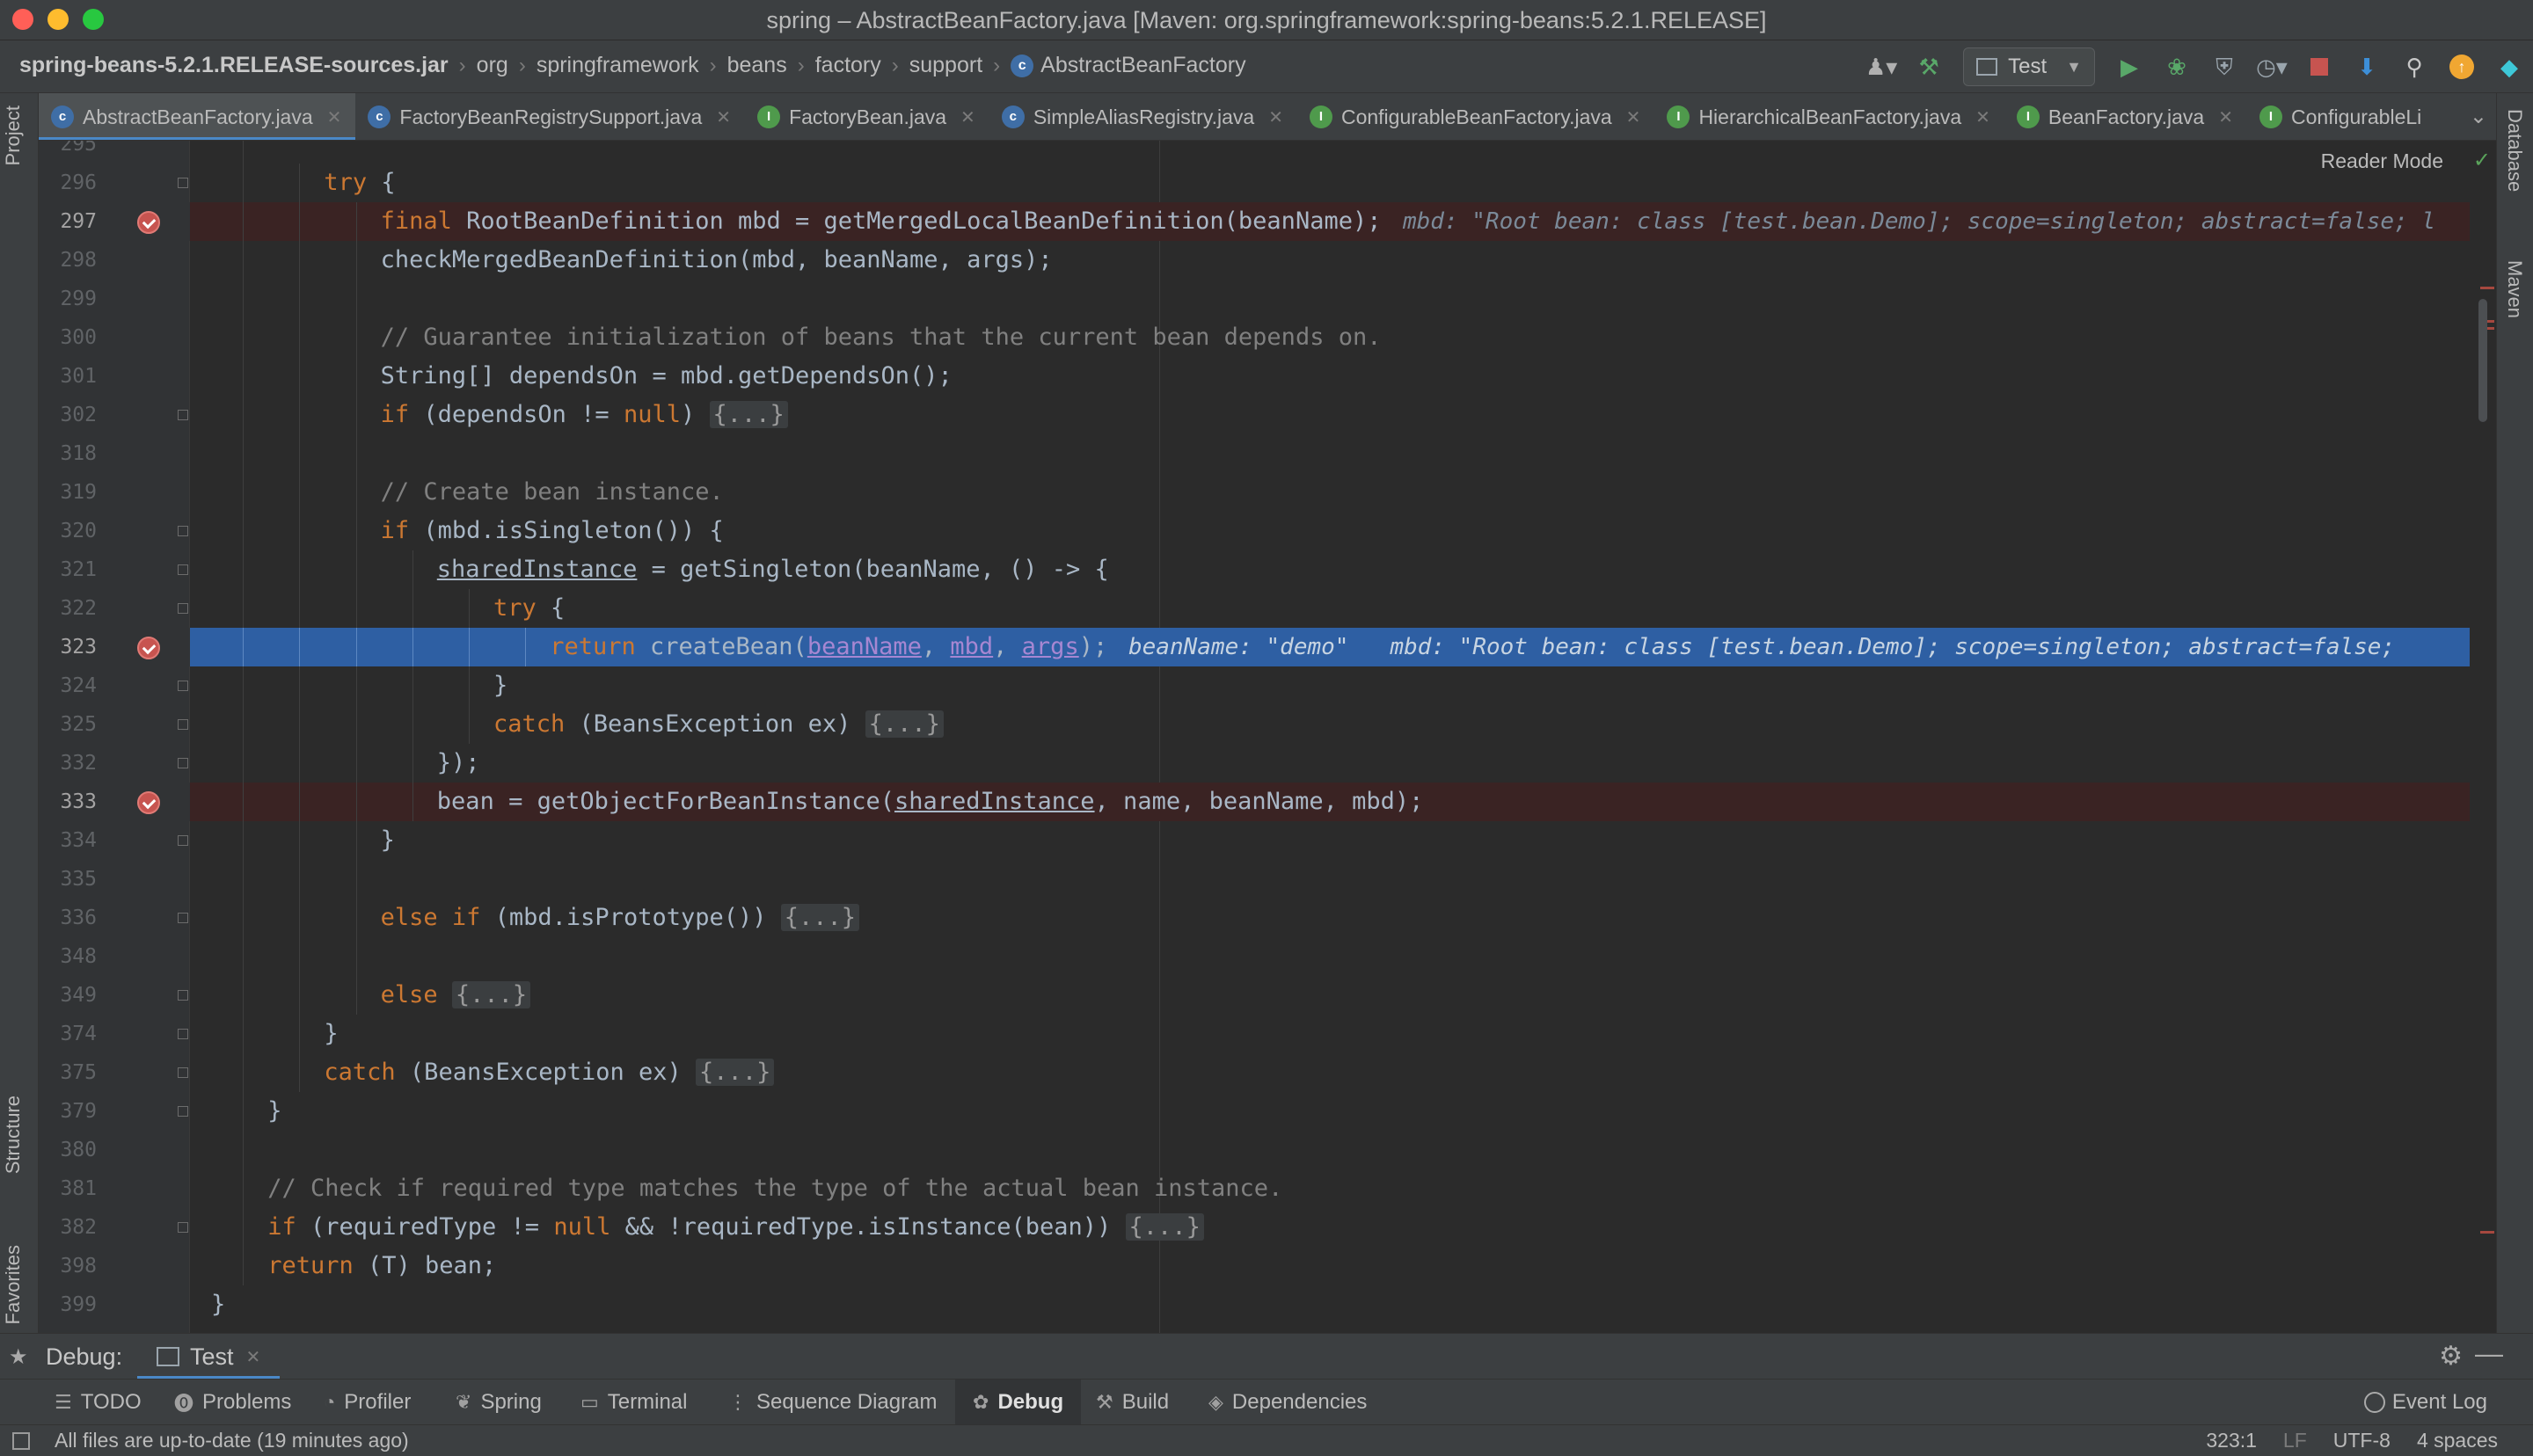  I want to click on file-encoding: UTF-8, so click(2362, 1440).